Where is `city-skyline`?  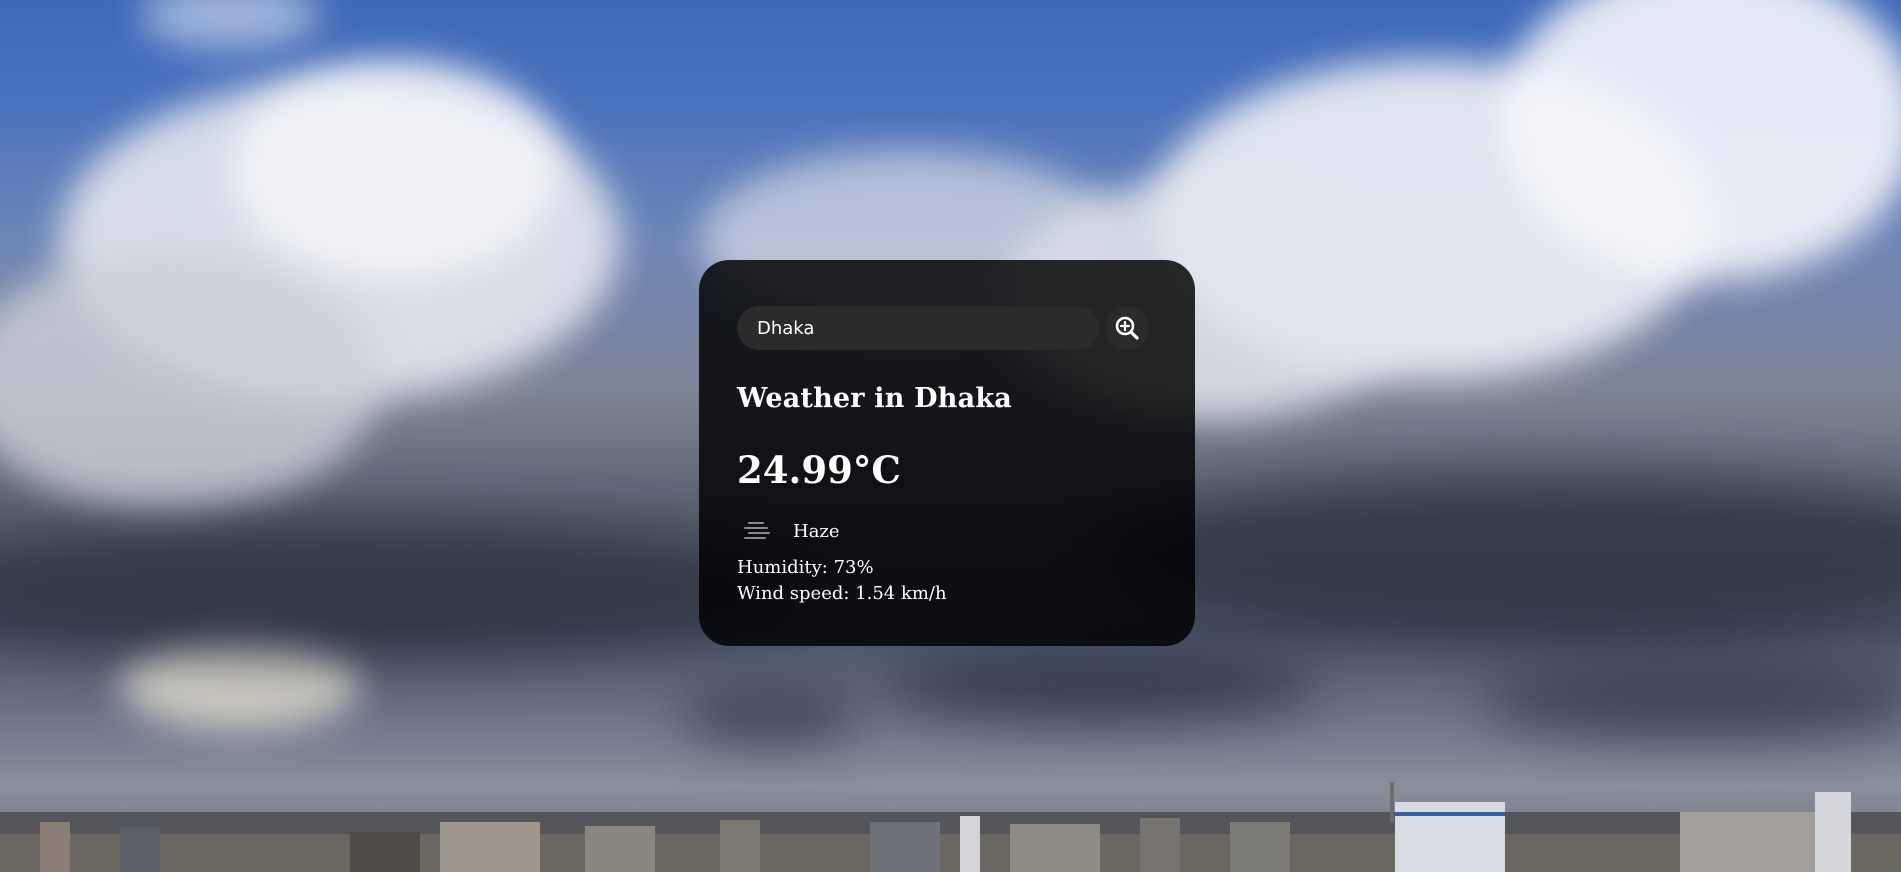 city-skyline is located at coordinates (950, 827).